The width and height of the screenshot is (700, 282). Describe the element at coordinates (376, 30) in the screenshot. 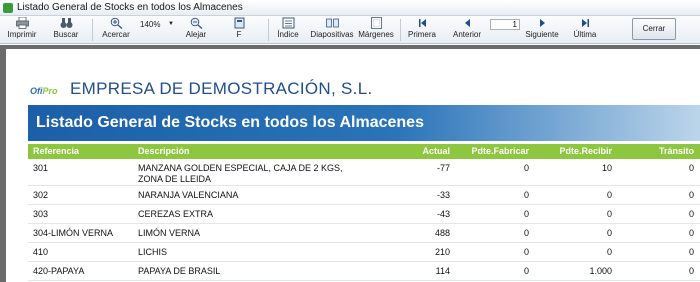

I see `margins-button: Márgenes` at that location.